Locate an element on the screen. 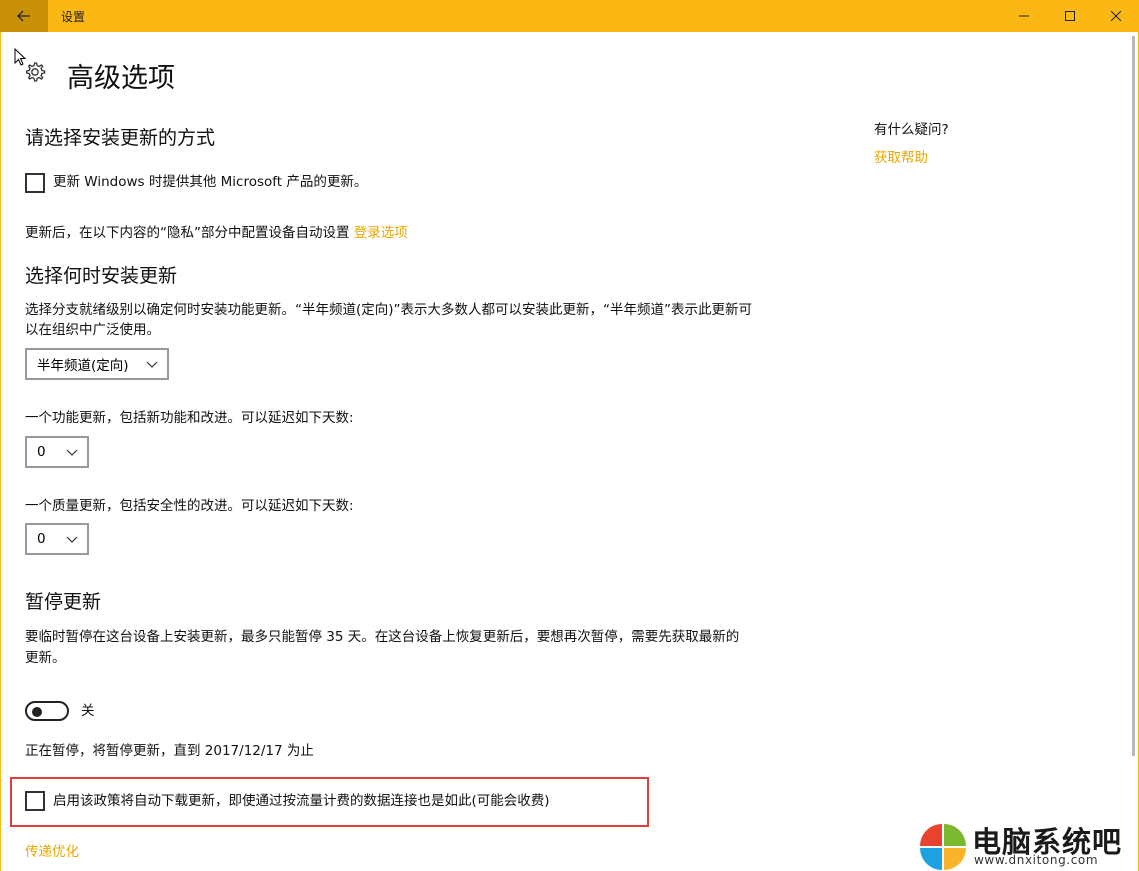  get-help-link: 获取帮助 is located at coordinates (901, 156).